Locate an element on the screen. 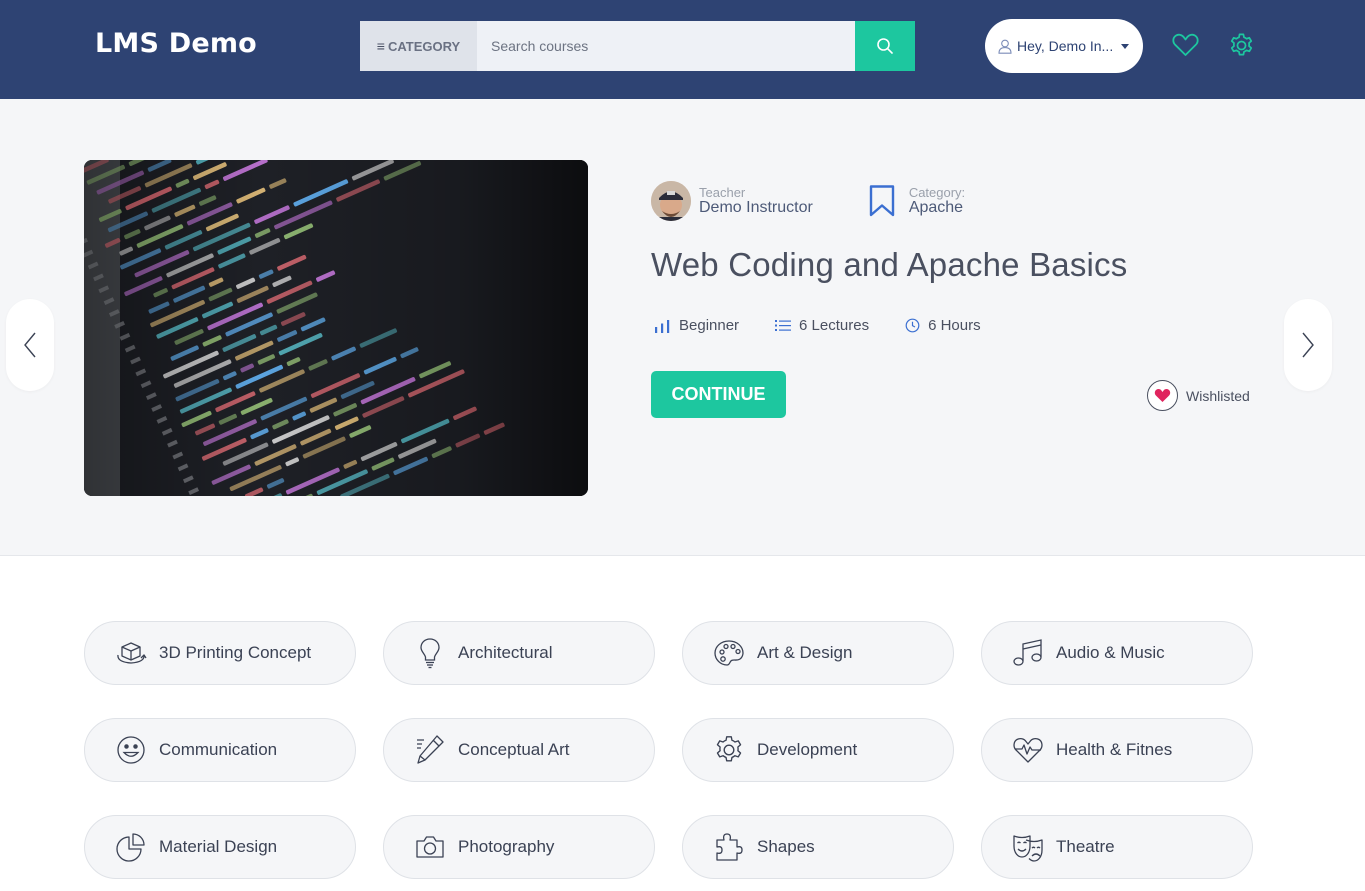  category-dropdown-label: CATEGORY is located at coordinates (424, 46).